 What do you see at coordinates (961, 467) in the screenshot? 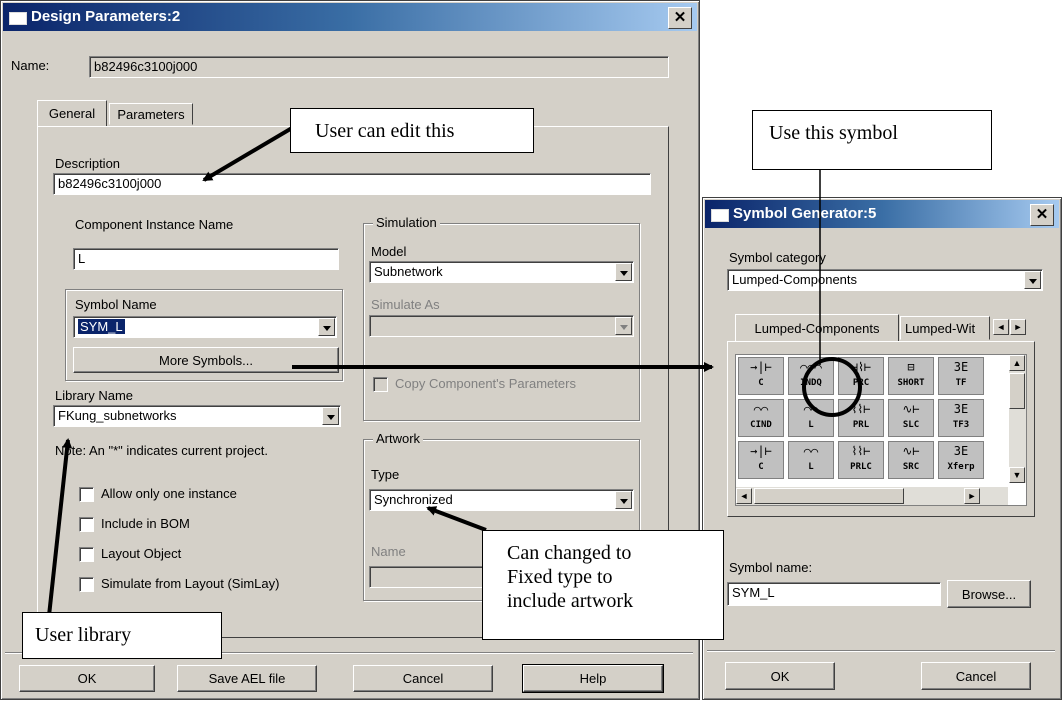
I see `symbol-label: Xferp` at bounding box center [961, 467].